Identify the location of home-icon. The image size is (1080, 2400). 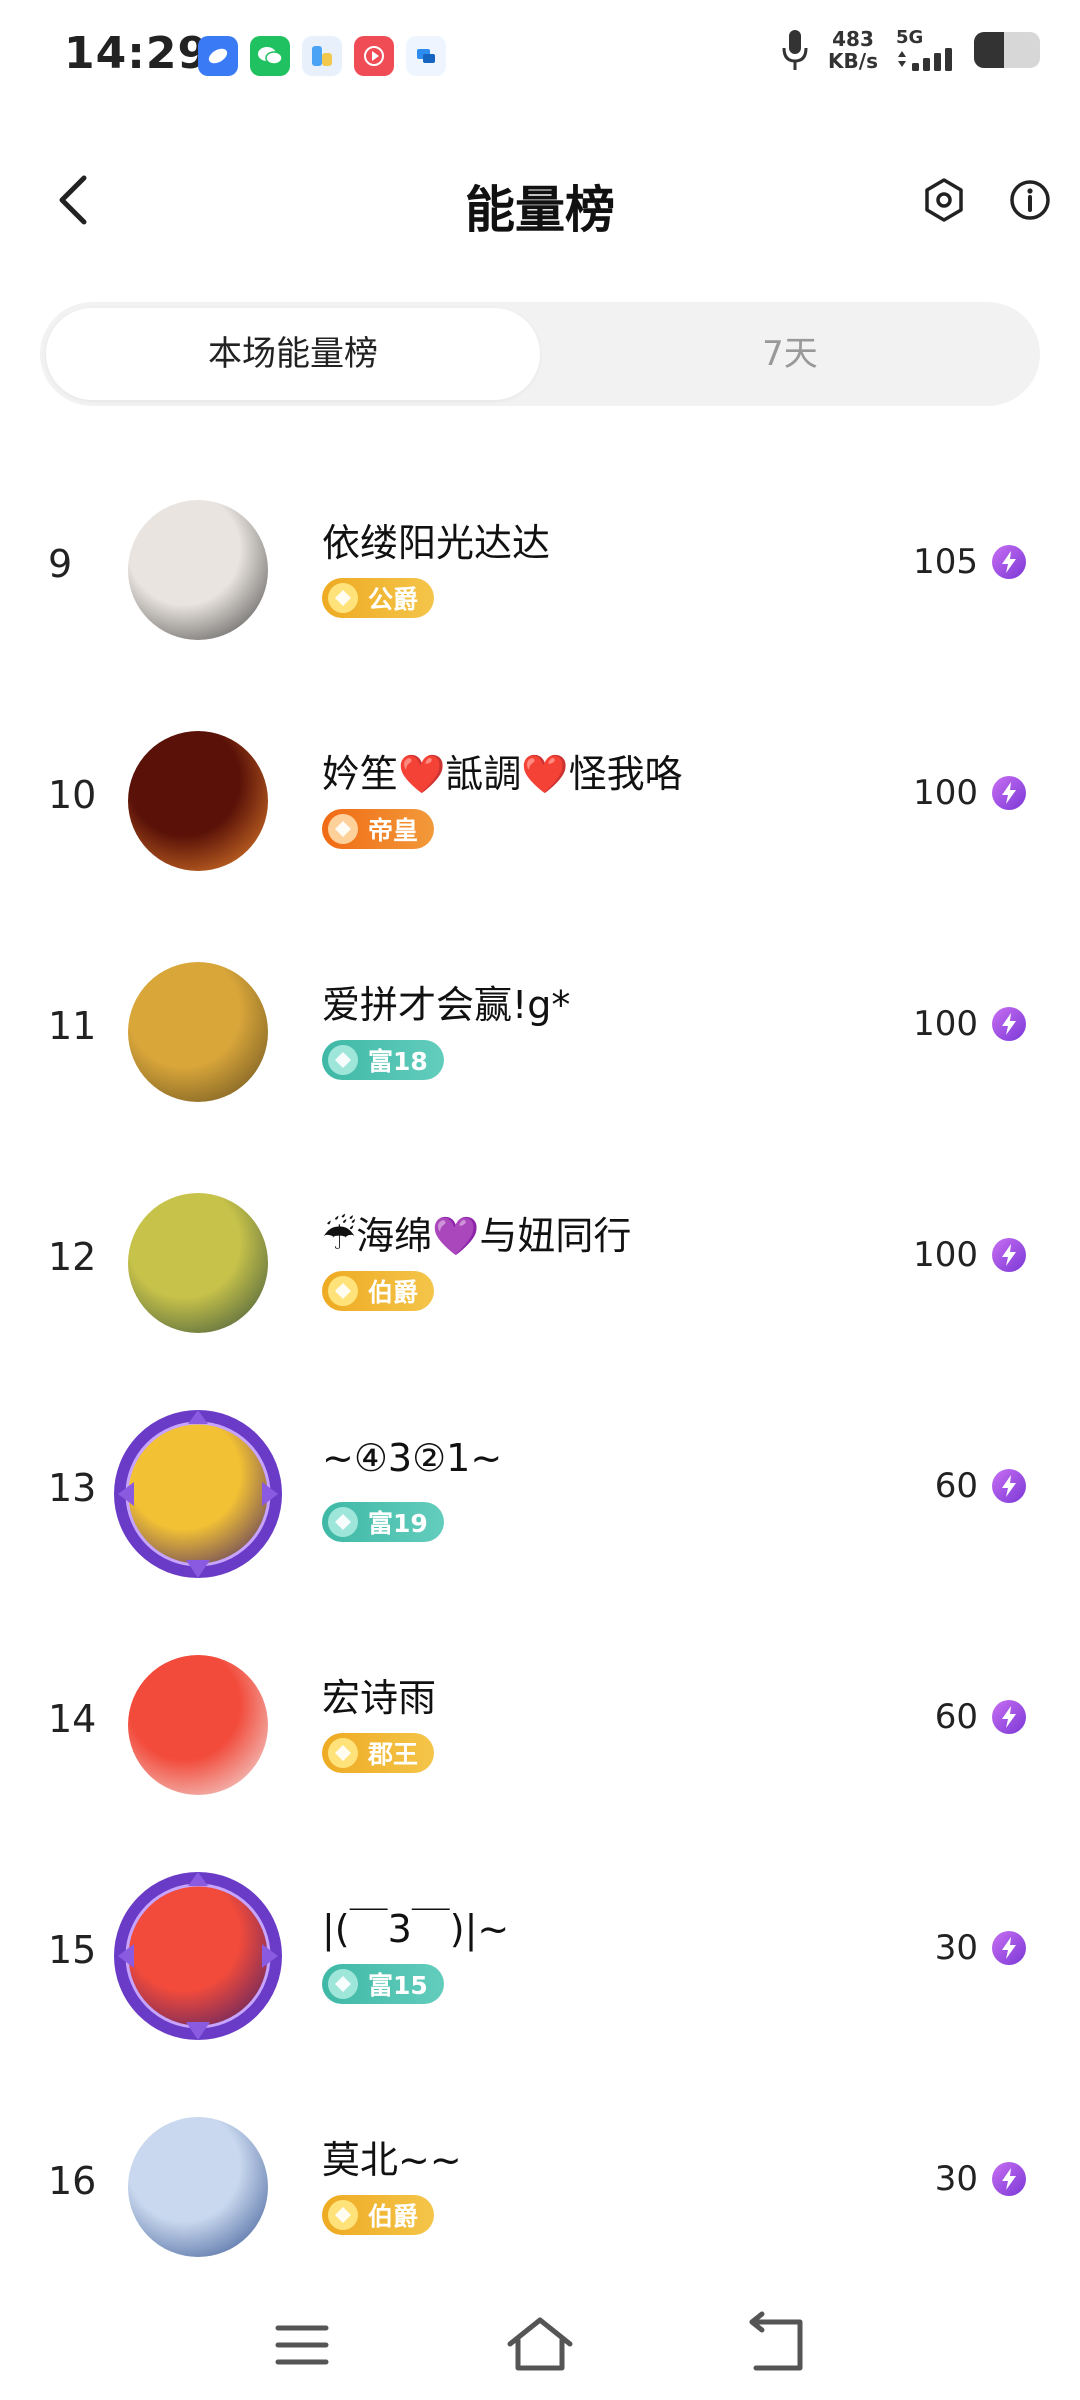
(540, 2345).